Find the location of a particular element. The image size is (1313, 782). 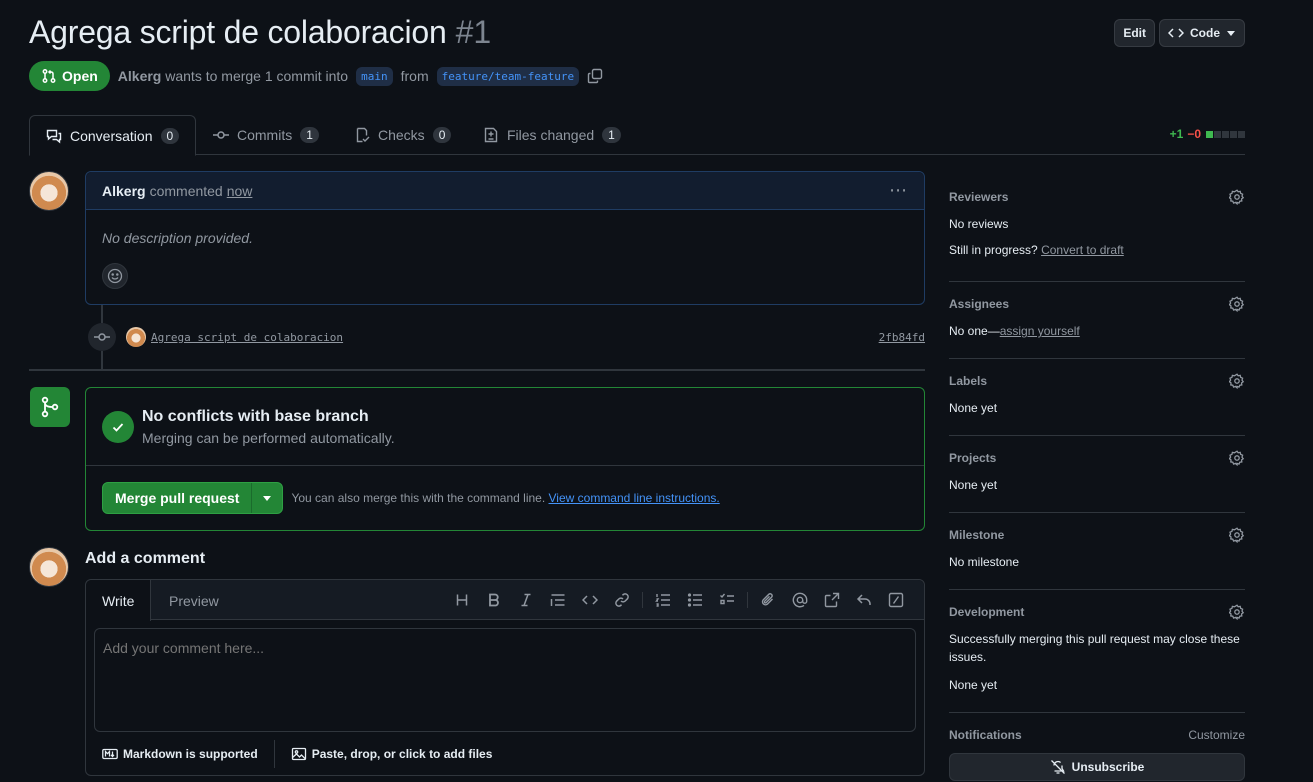

bold-icon is located at coordinates (494, 600).